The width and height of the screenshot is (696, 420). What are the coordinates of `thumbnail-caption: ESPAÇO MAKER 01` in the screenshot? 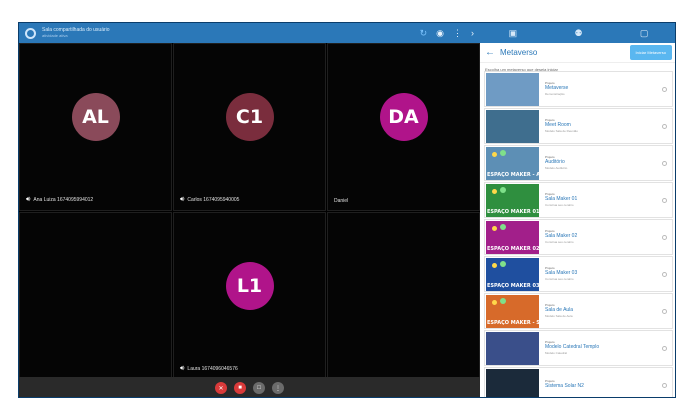 It's located at (513, 211).